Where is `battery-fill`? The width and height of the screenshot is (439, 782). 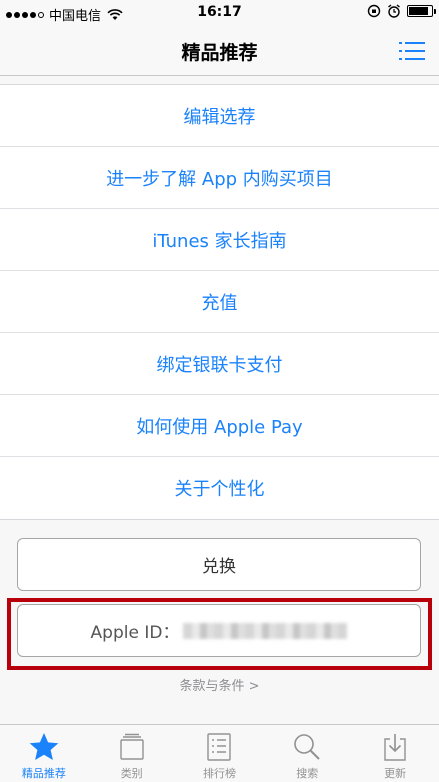
battery-fill is located at coordinates (418, 11).